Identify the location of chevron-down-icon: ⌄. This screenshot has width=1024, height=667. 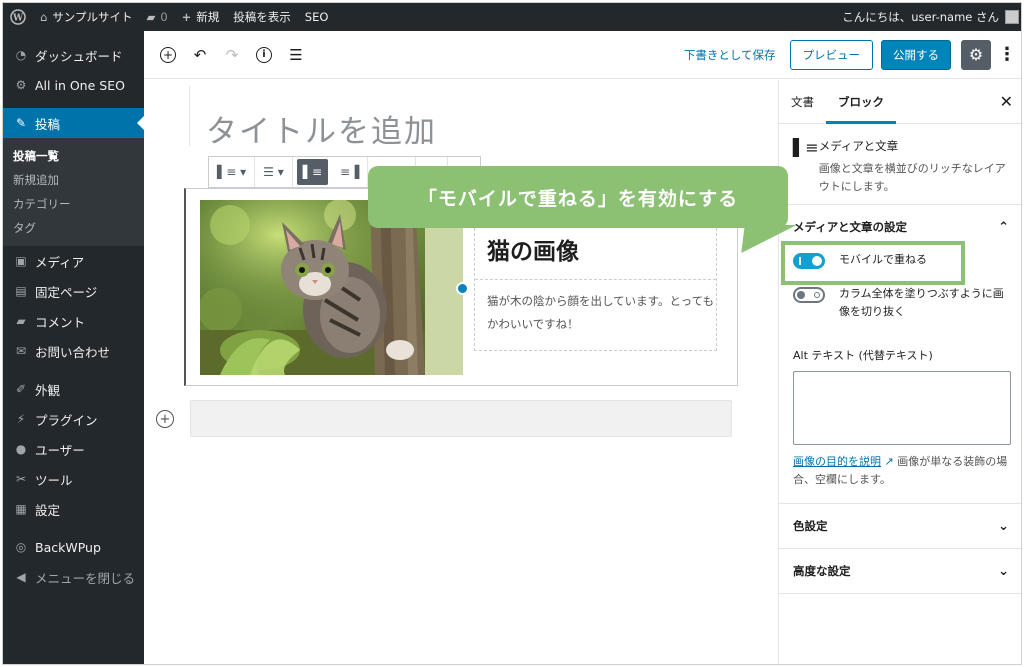
(1003, 526).